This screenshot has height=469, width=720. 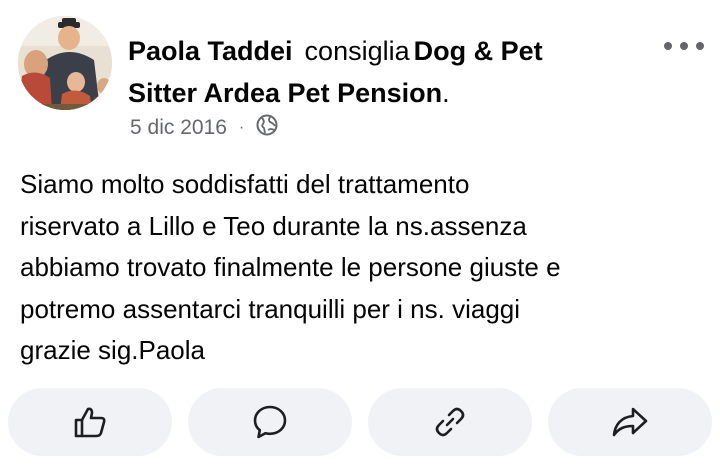 I want to click on comment-button, so click(x=270, y=422).